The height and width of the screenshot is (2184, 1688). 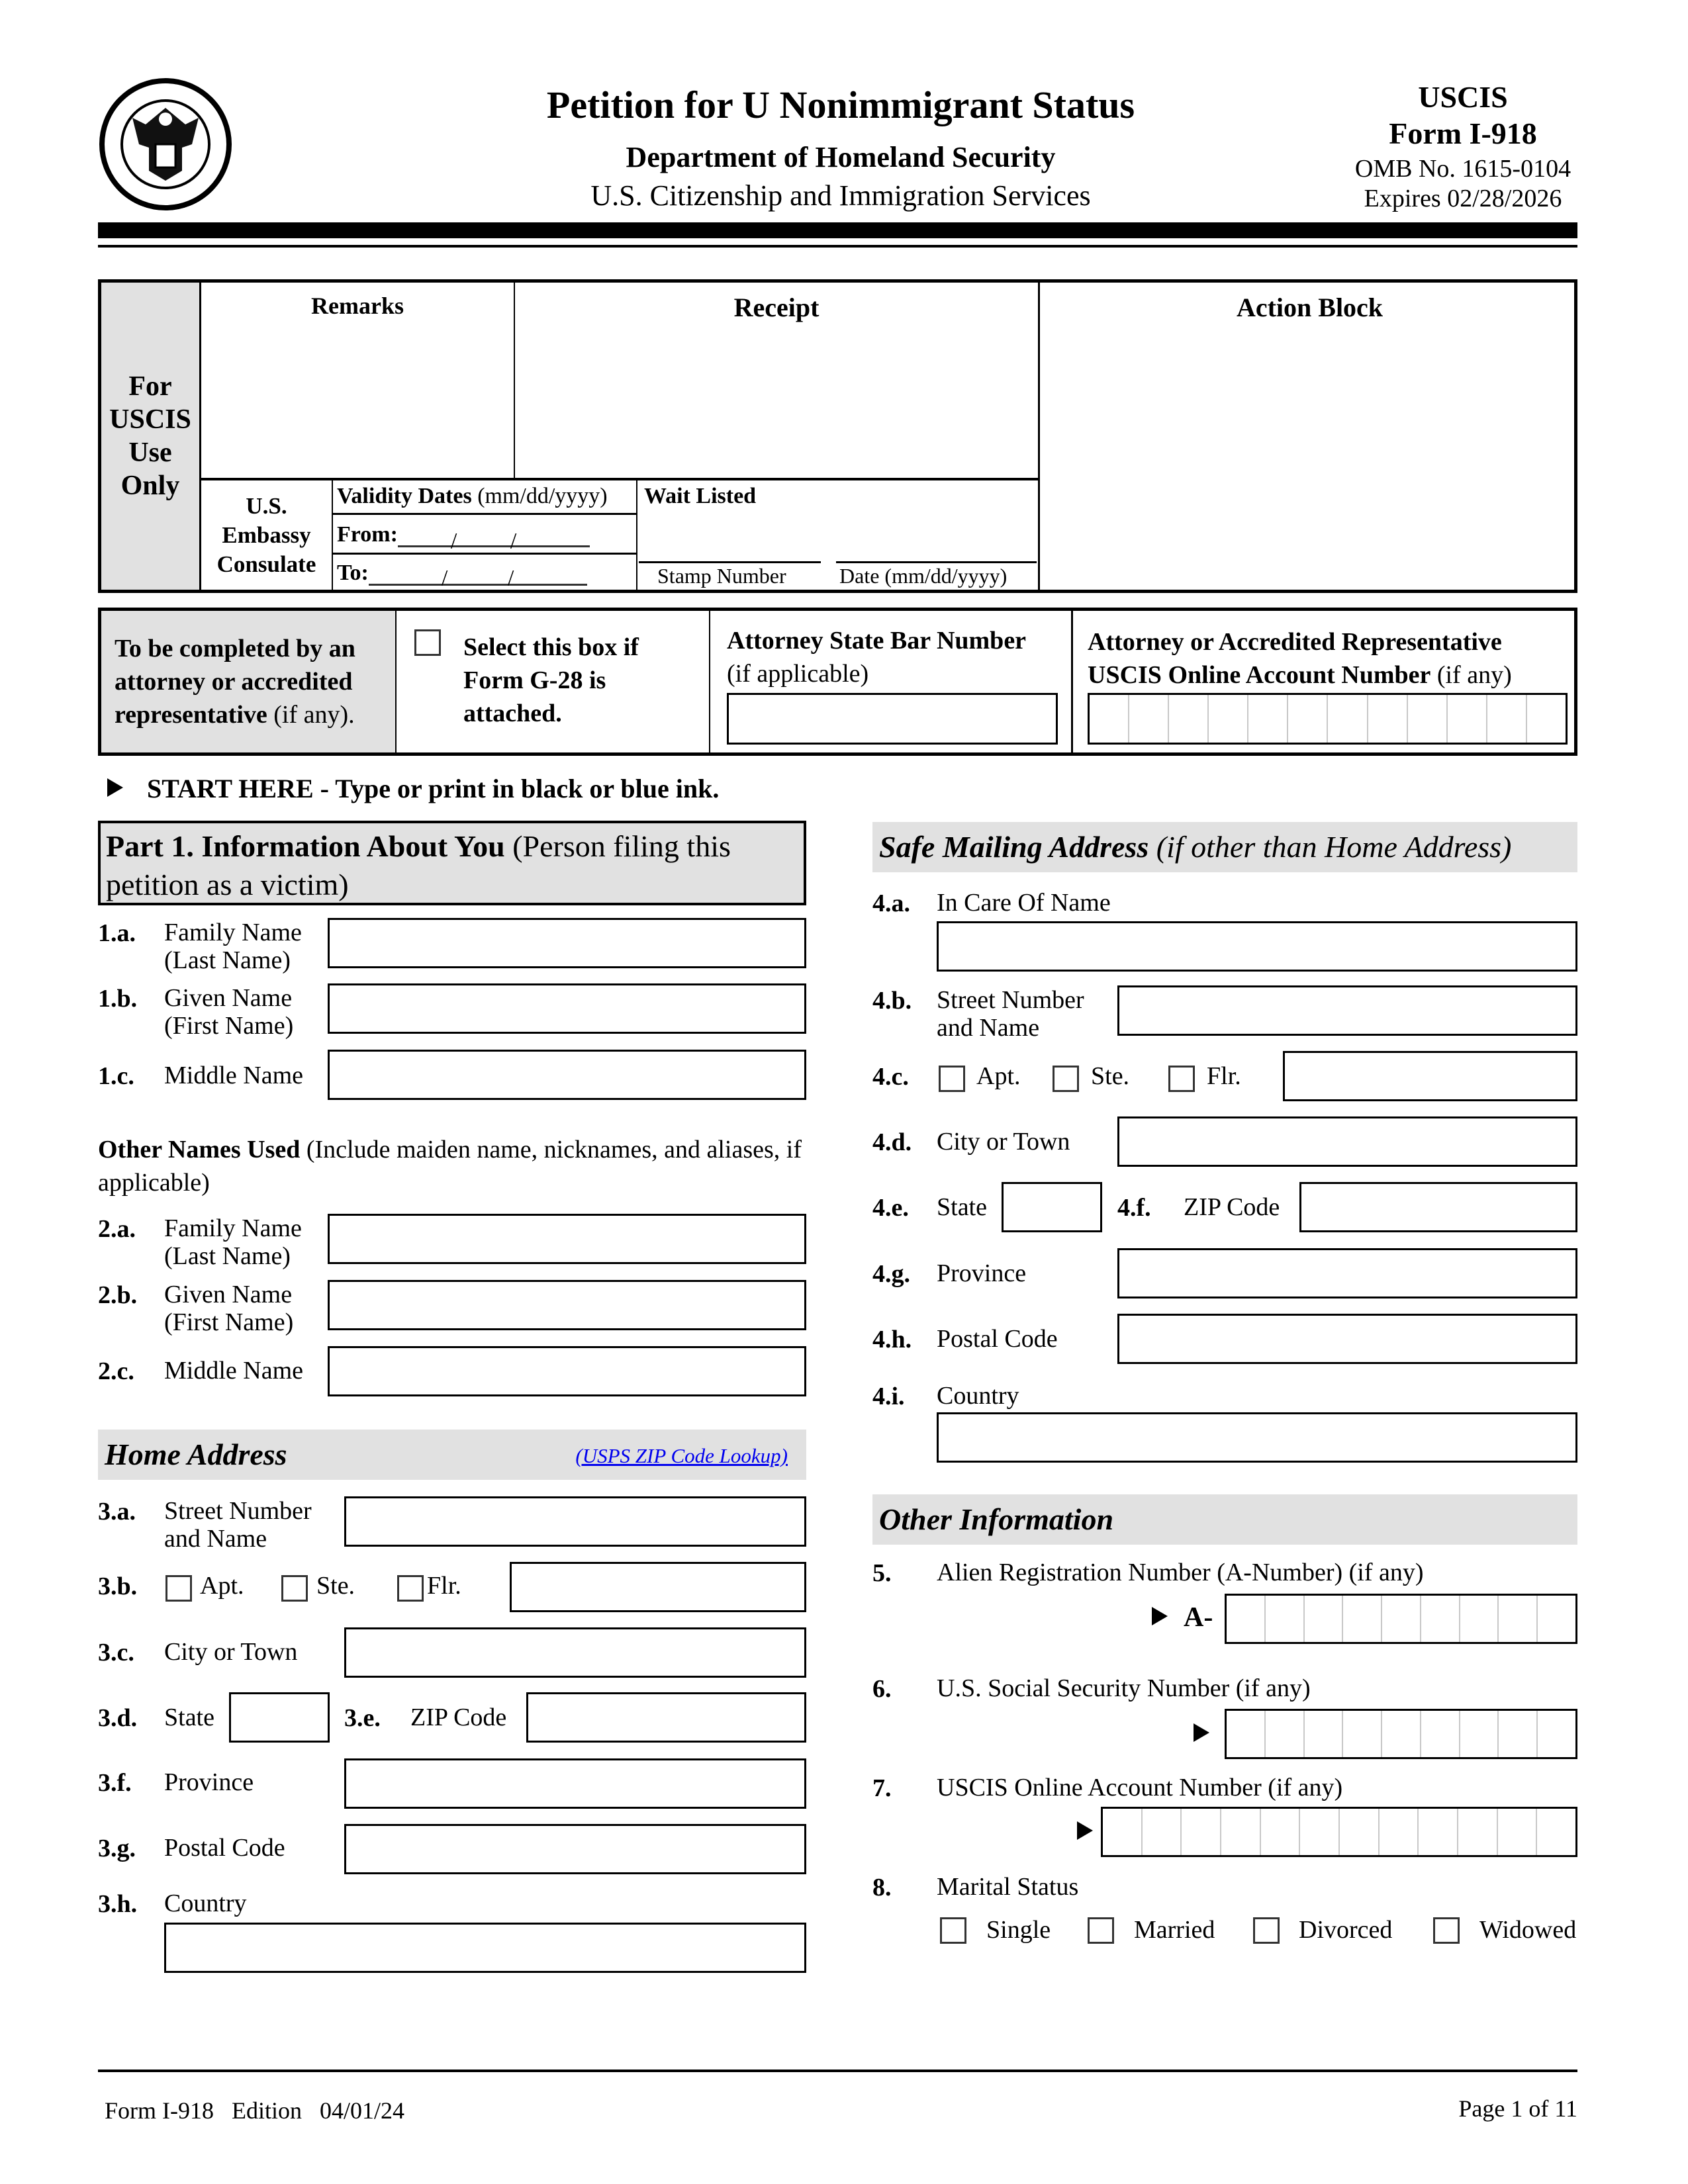 What do you see at coordinates (1160, 1616) in the screenshot?
I see `a-number-arrow-icon` at bounding box center [1160, 1616].